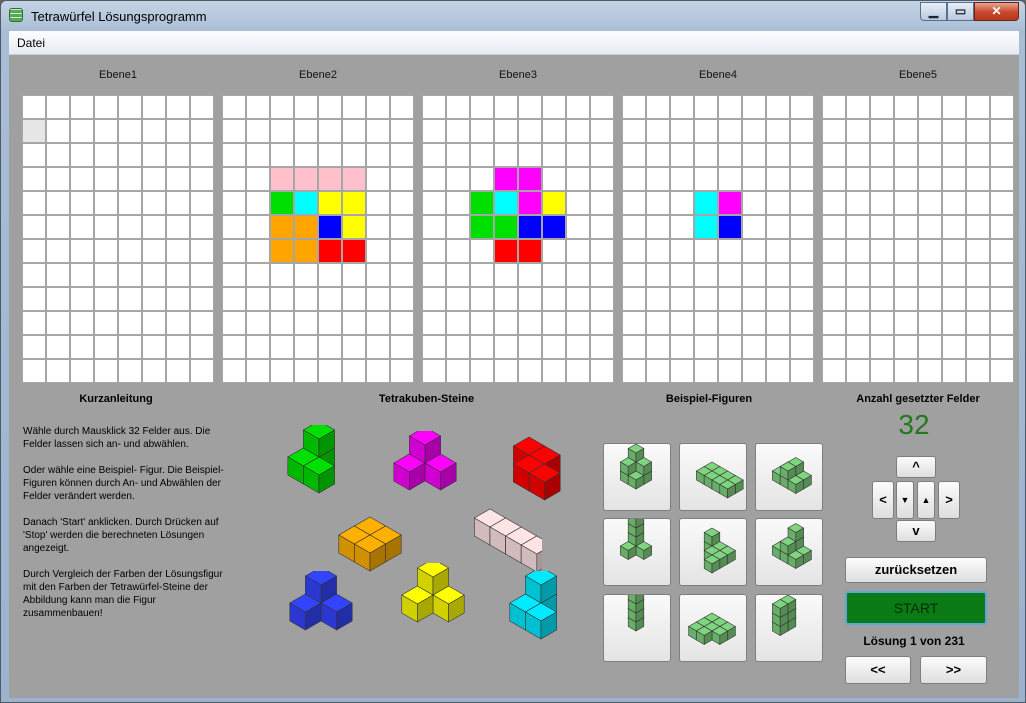 The image size is (1026, 703). What do you see at coordinates (916, 467) in the screenshot?
I see `nav-up-button: ^` at bounding box center [916, 467].